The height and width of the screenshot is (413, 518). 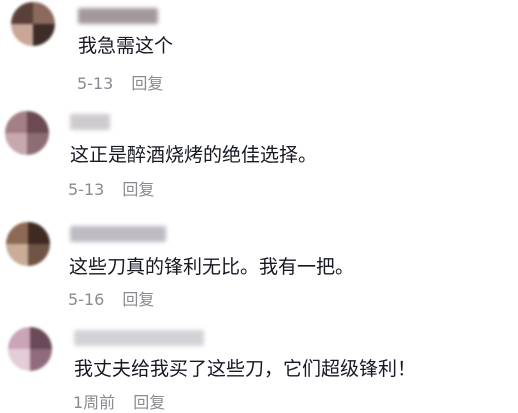 What do you see at coordinates (245, 369) in the screenshot?
I see `comment-text: 我丈夫给我买了这些刀，它们超级锋利！` at bounding box center [245, 369].